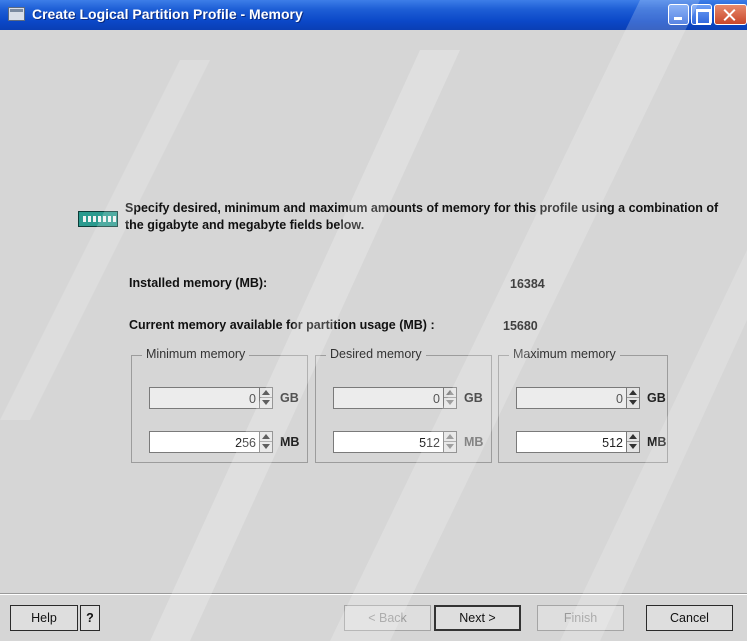 This screenshot has width=747, height=641. I want to click on maximum-gb-spinner, so click(633, 398).